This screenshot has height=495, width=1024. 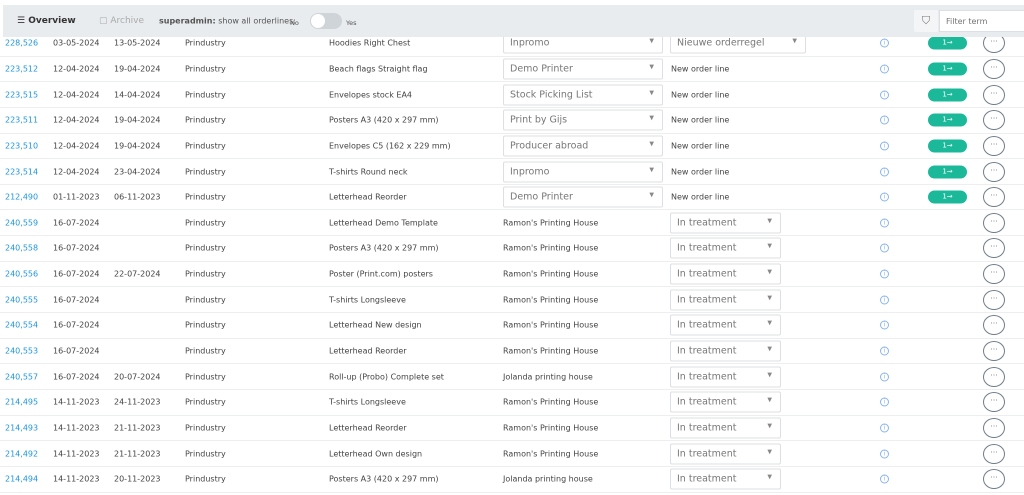 What do you see at coordinates (21, 43) in the screenshot?
I see `order-id-link: 228,526` at bounding box center [21, 43].